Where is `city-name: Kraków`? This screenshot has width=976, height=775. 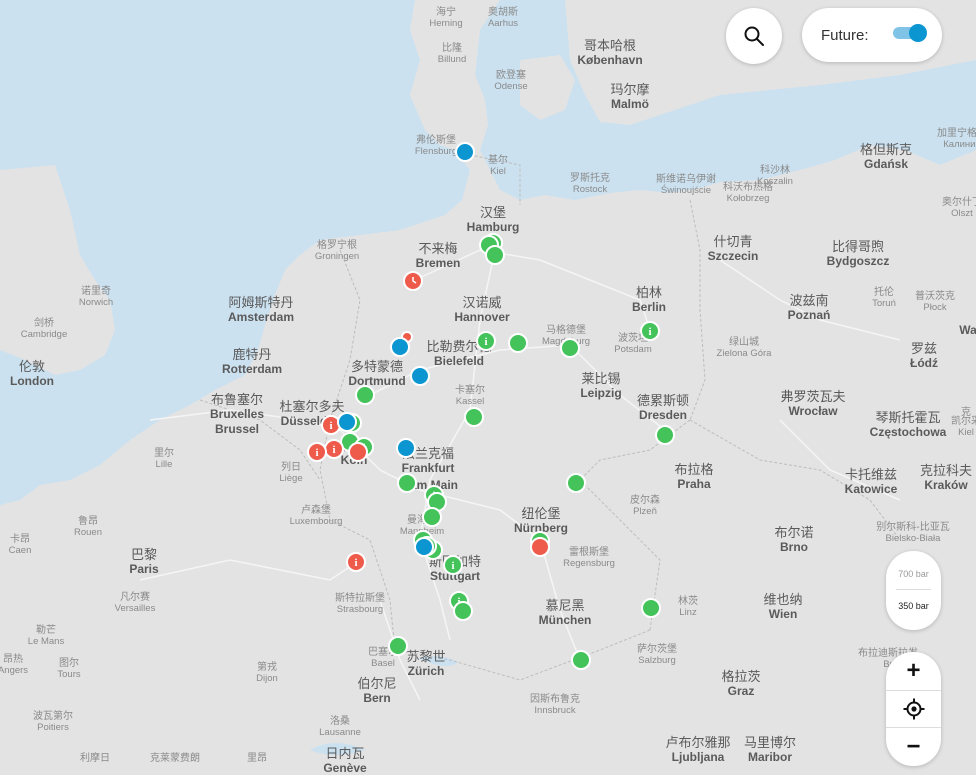
city-name: Kraków is located at coordinates (946, 485).